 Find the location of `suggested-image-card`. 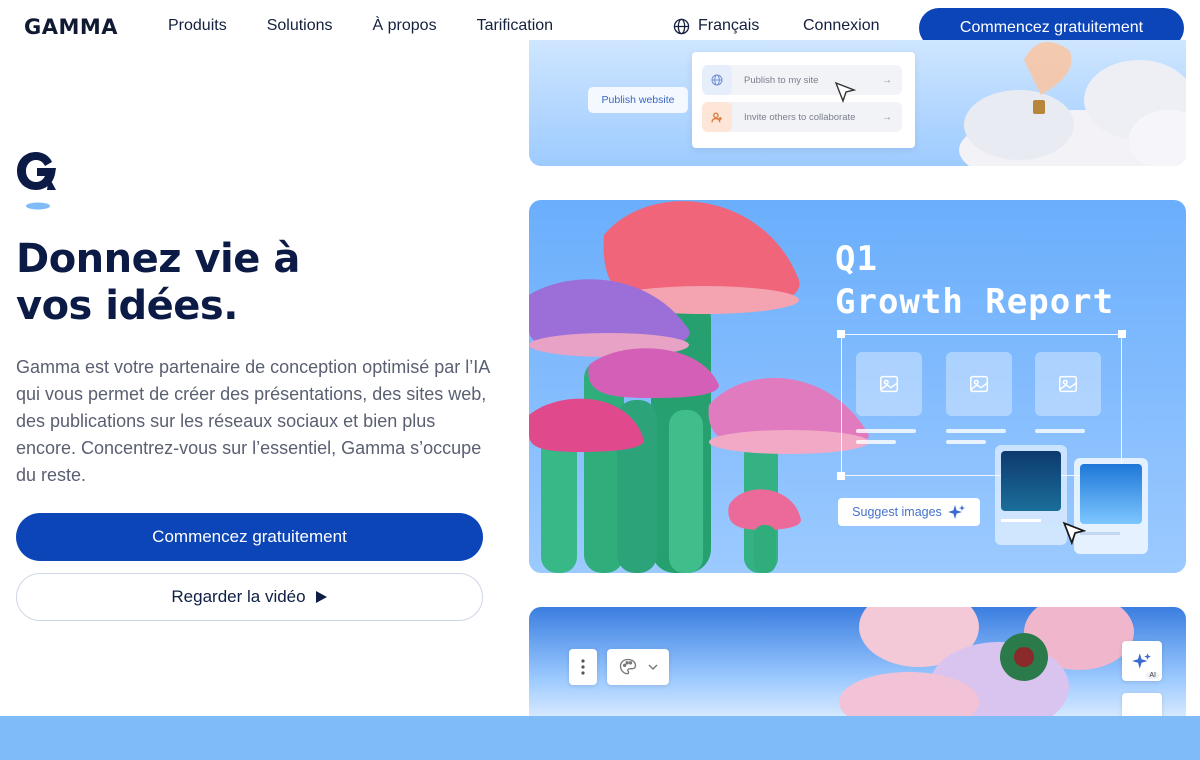

suggested-image-card is located at coordinates (1031, 495).